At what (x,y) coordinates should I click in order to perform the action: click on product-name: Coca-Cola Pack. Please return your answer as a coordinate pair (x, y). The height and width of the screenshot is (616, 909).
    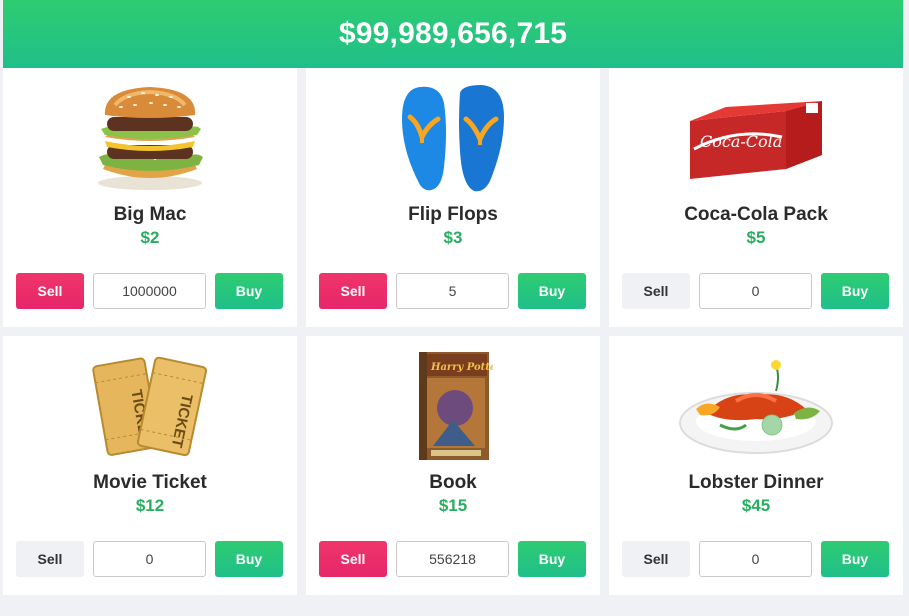
    Looking at the image, I should click on (756, 214).